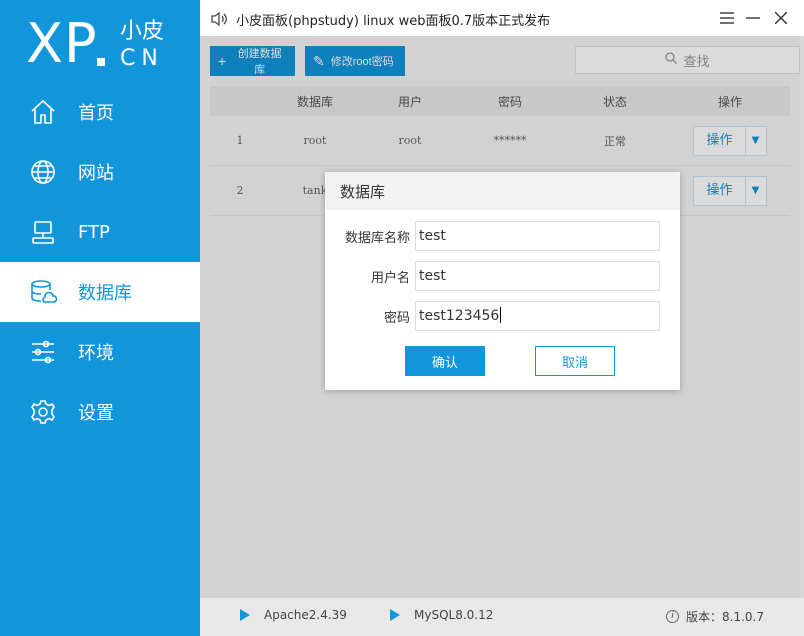 The image size is (804, 636). I want to click on field-row-password: 密码 test123456, so click(502, 316).